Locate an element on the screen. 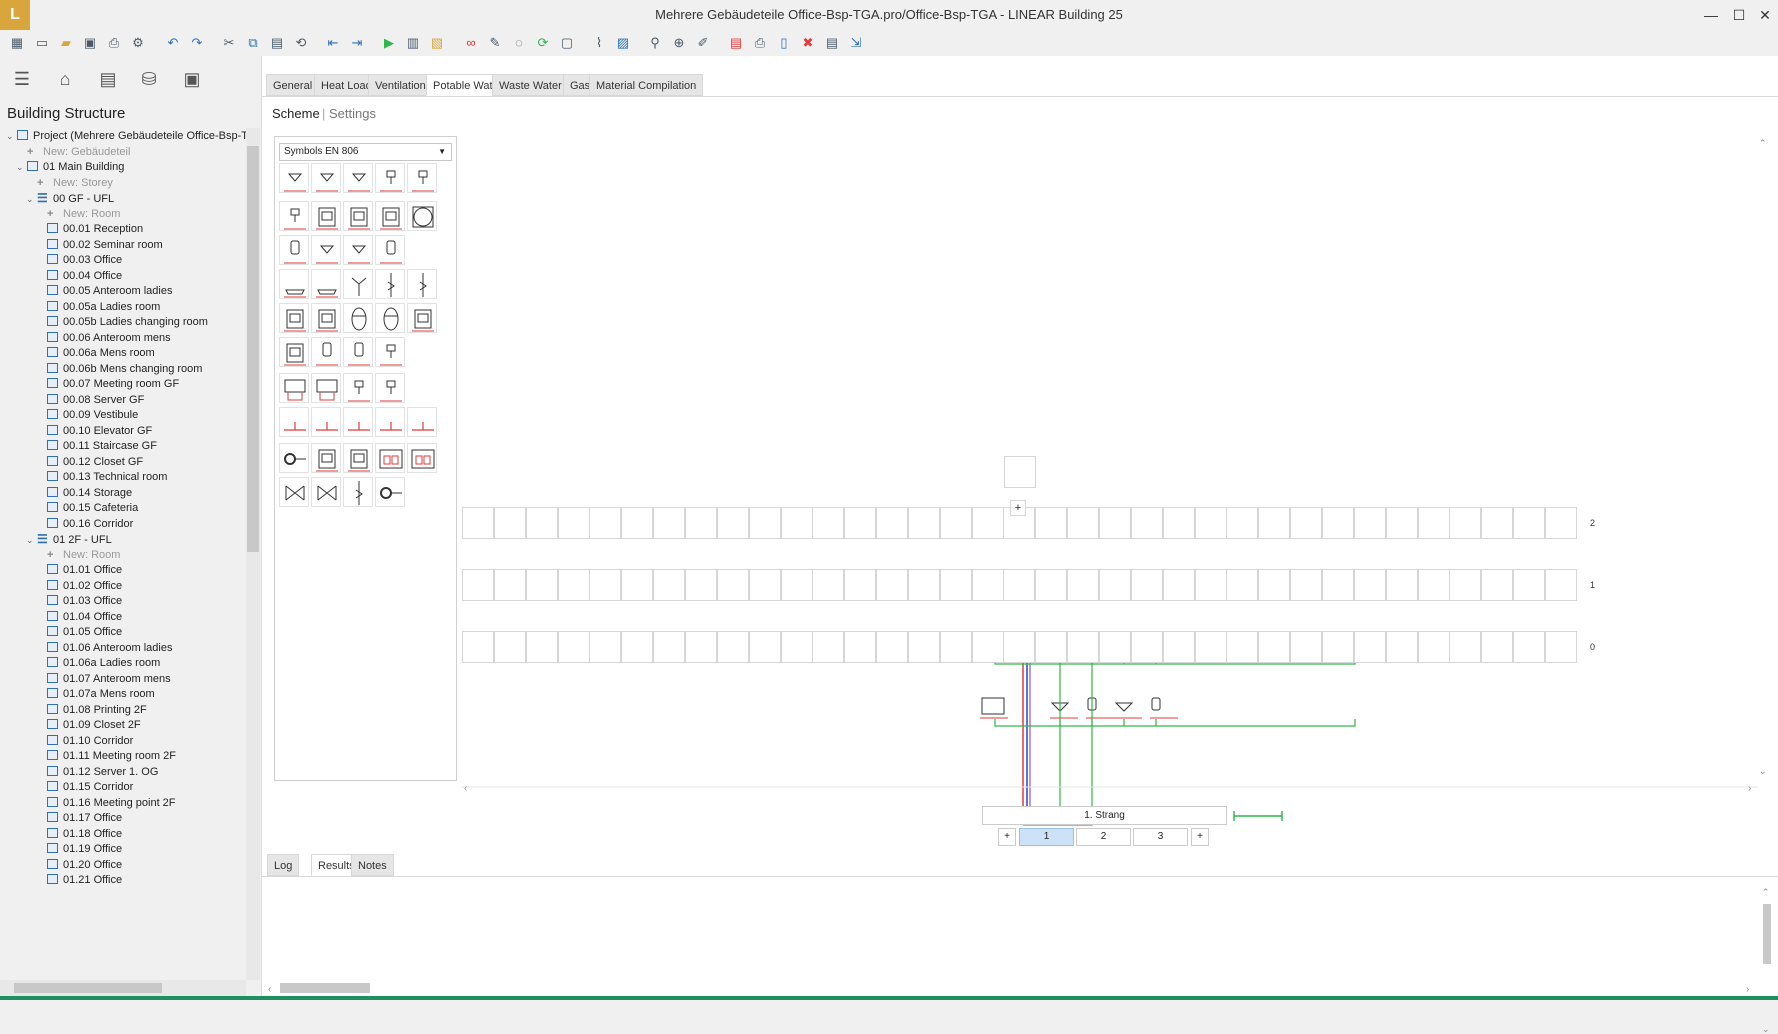 The image size is (1778, 1034). edit-icon: ✎ is located at coordinates (495, 43).